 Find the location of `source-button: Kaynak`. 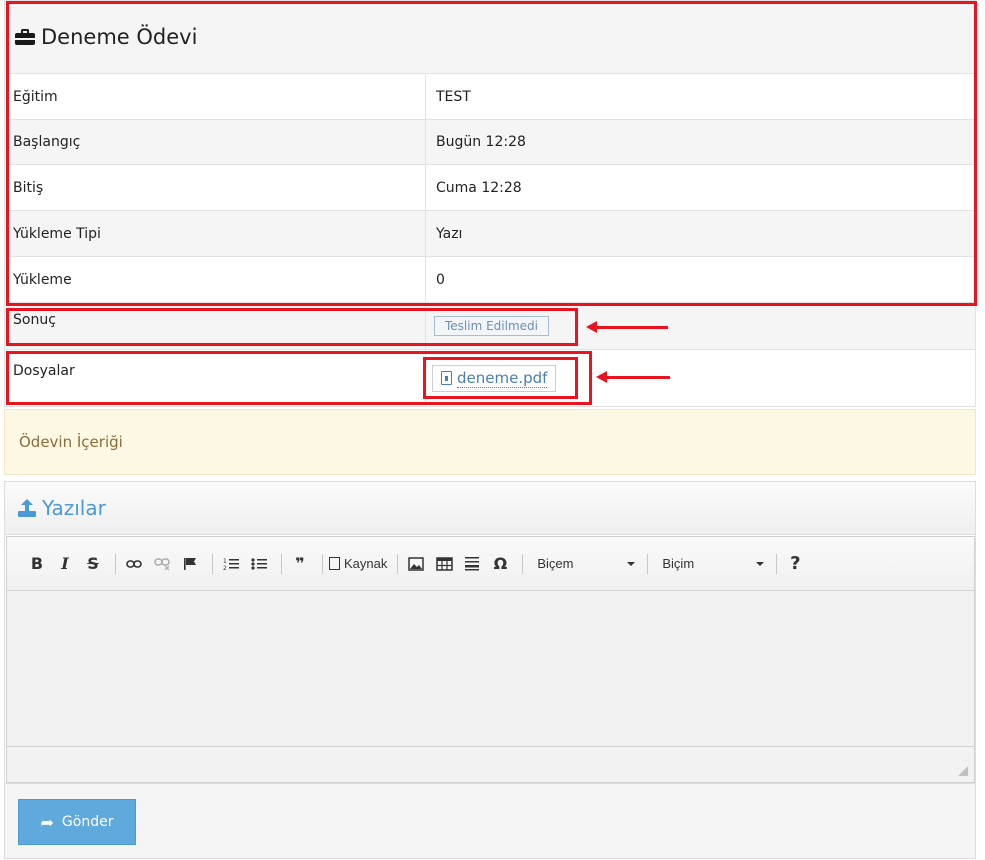

source-button: Kaynak is located at coordinates (358, 564).